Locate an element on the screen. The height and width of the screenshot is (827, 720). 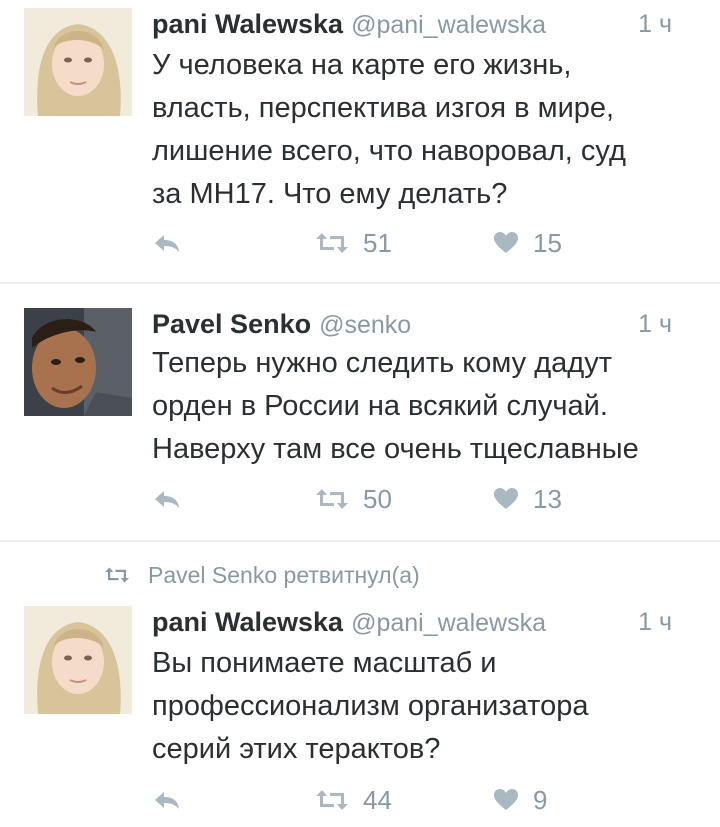
retweet-context: Pavel Senko ретвитнул(а) is located at coordinates (262, 575).